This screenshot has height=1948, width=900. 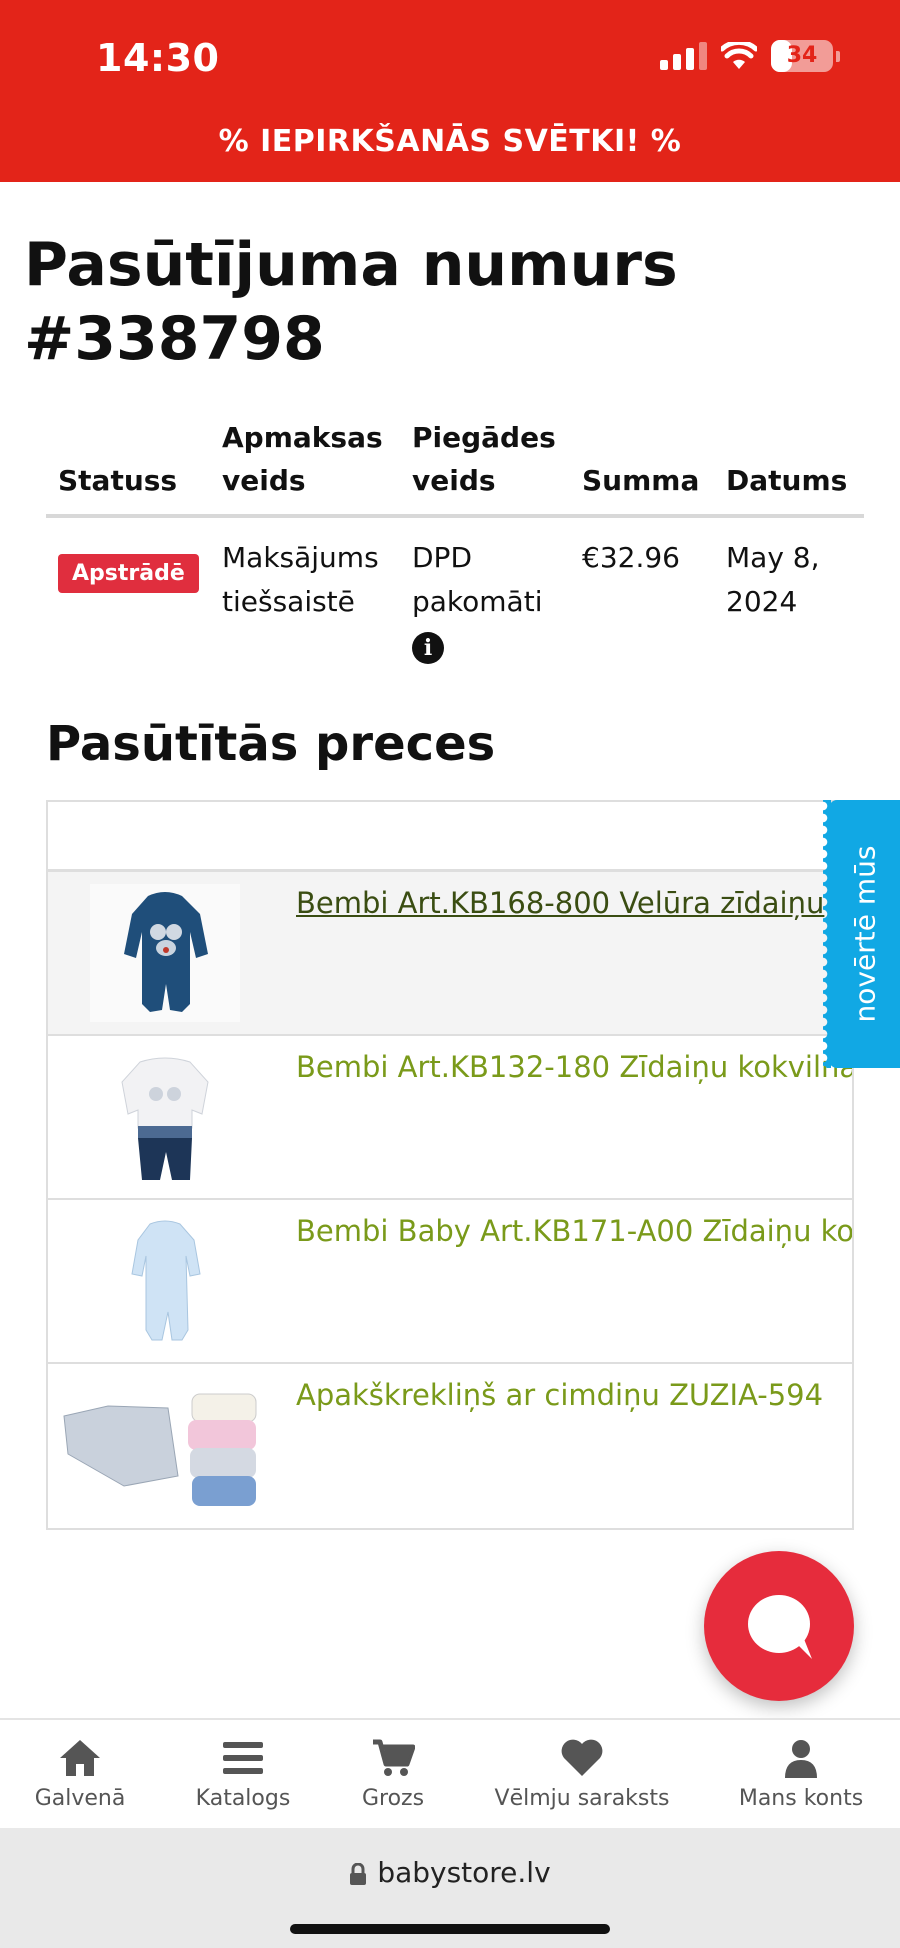 What do you see at coordinates (477, 602) in the screenshot?
I see `delivery-method: DPD pakomāti i` at bounding box center [477, 602].